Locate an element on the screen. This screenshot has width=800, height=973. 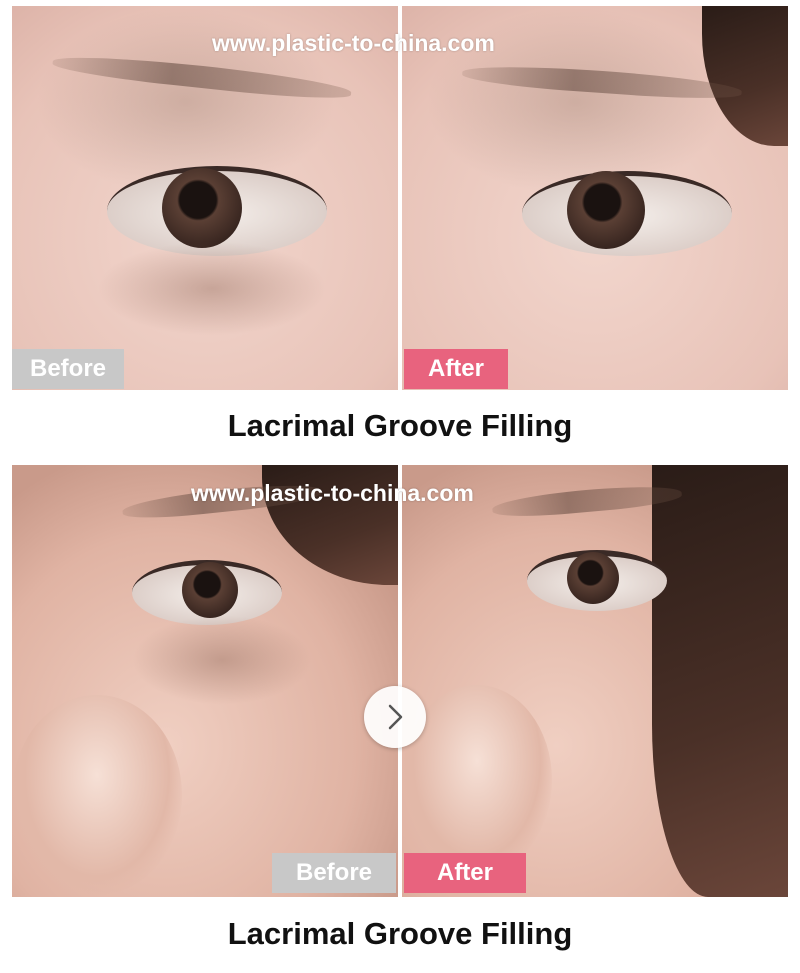
nose is located at coordinates (97, 795).